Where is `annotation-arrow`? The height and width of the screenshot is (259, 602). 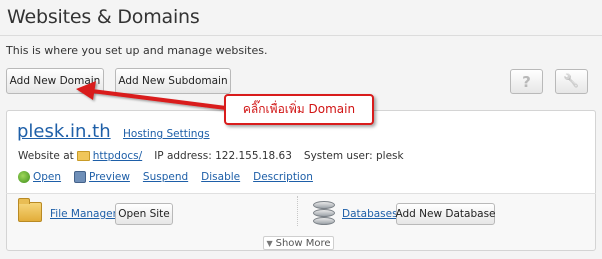 annotation-arrow is located at coordinates (151, 95).